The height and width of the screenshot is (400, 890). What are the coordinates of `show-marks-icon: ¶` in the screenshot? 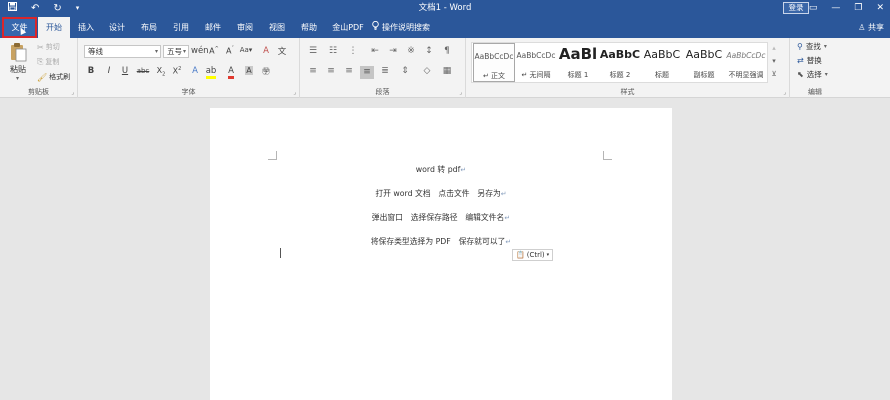 It's located at (447, 51).